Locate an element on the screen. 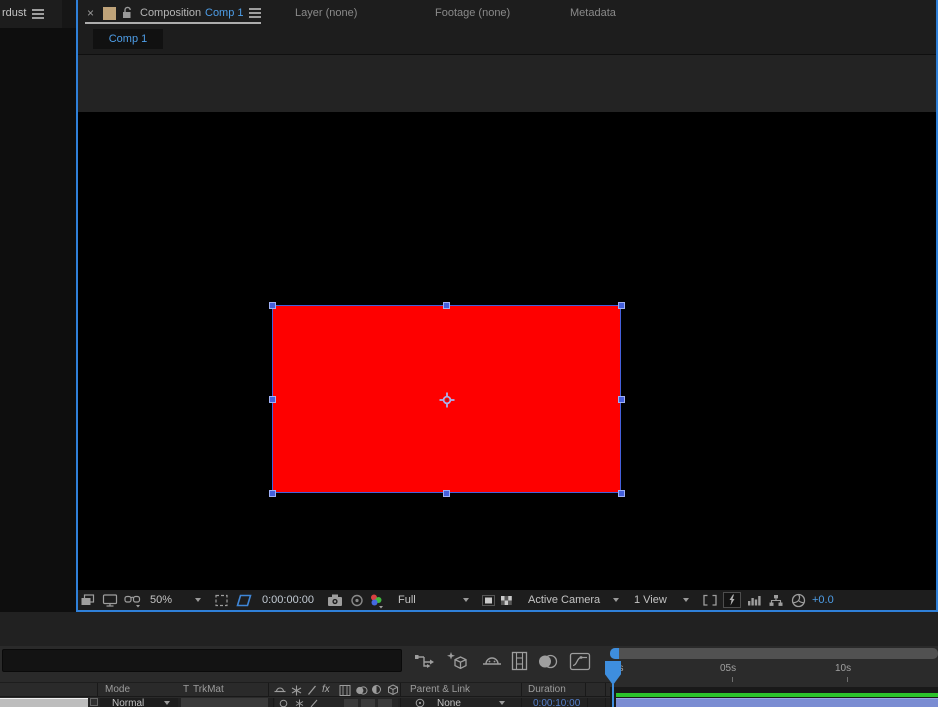 This screenshot has height=707, width=938. column-parent-link: Parent & Link is located at coordinates (440, 689).